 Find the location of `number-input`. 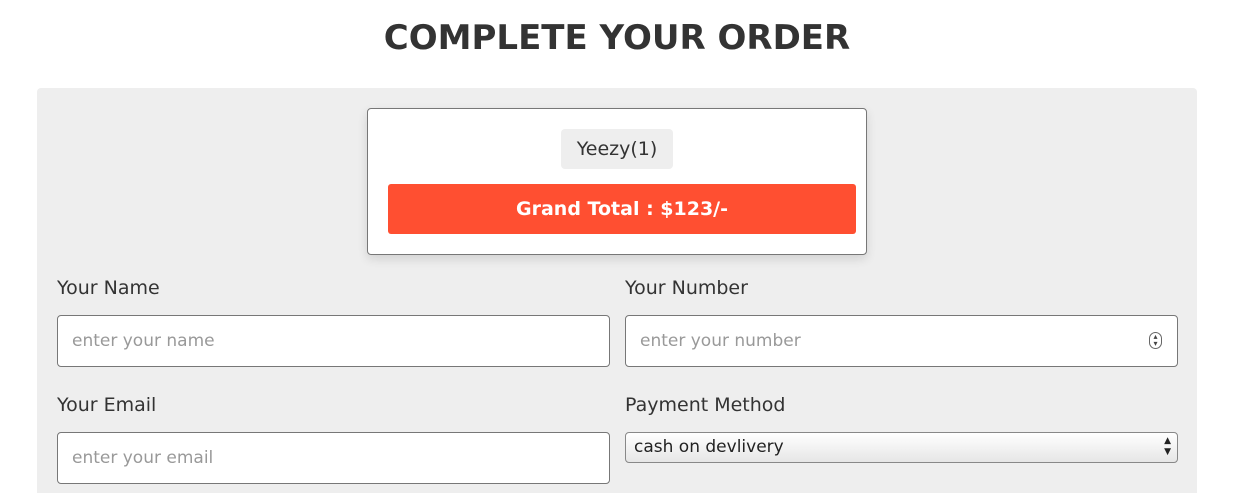

number-input is located at coordinates (901, 341).